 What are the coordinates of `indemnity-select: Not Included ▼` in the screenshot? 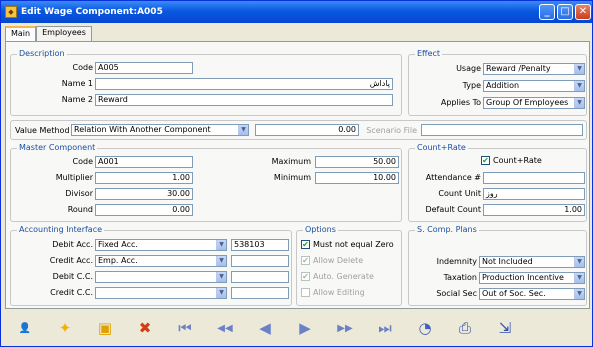 It's located at (532, 262).